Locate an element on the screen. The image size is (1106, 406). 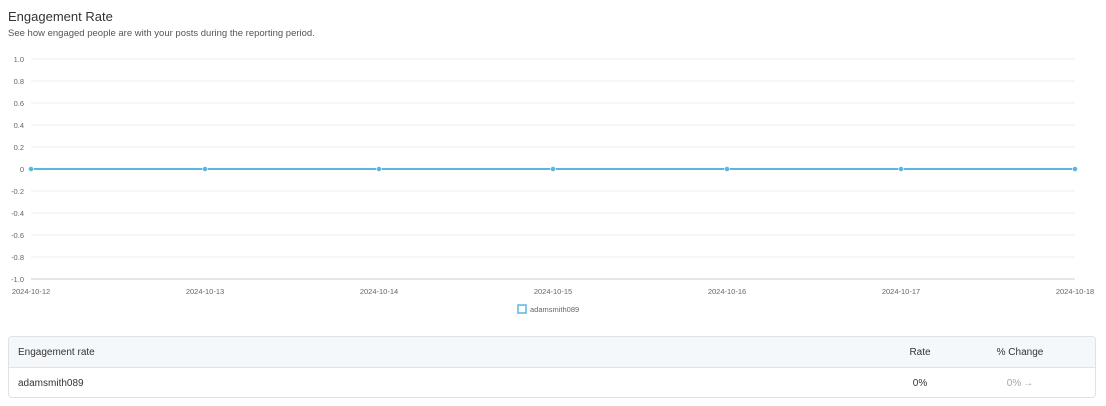
y-tick-label: -0.8 is located at coordinates (17, 257).